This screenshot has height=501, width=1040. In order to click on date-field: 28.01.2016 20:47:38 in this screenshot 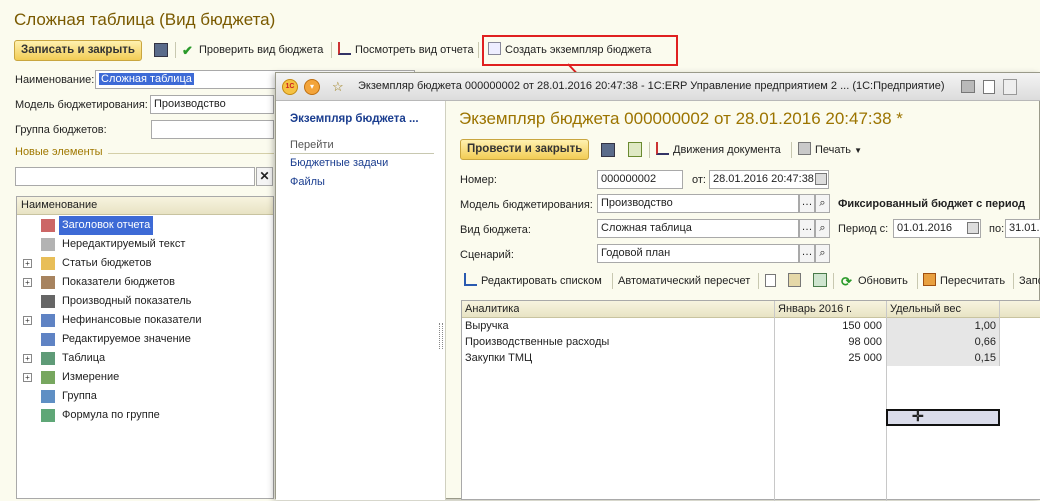, I will do `click(769, 179)`.